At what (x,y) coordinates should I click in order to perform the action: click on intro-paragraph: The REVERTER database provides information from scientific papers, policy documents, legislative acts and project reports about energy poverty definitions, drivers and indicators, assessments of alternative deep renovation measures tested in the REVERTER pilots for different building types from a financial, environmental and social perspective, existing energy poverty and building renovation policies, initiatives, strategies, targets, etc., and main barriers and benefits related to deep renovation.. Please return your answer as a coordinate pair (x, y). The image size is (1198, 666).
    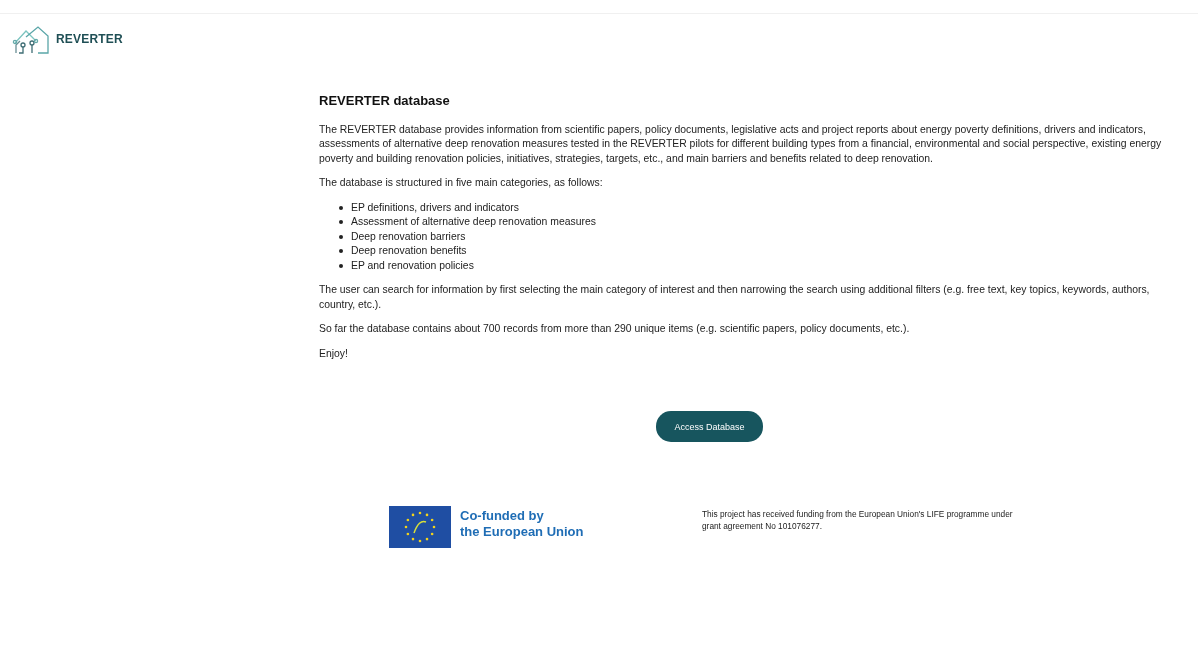
    Looking at the image, I should click on (741, 144).